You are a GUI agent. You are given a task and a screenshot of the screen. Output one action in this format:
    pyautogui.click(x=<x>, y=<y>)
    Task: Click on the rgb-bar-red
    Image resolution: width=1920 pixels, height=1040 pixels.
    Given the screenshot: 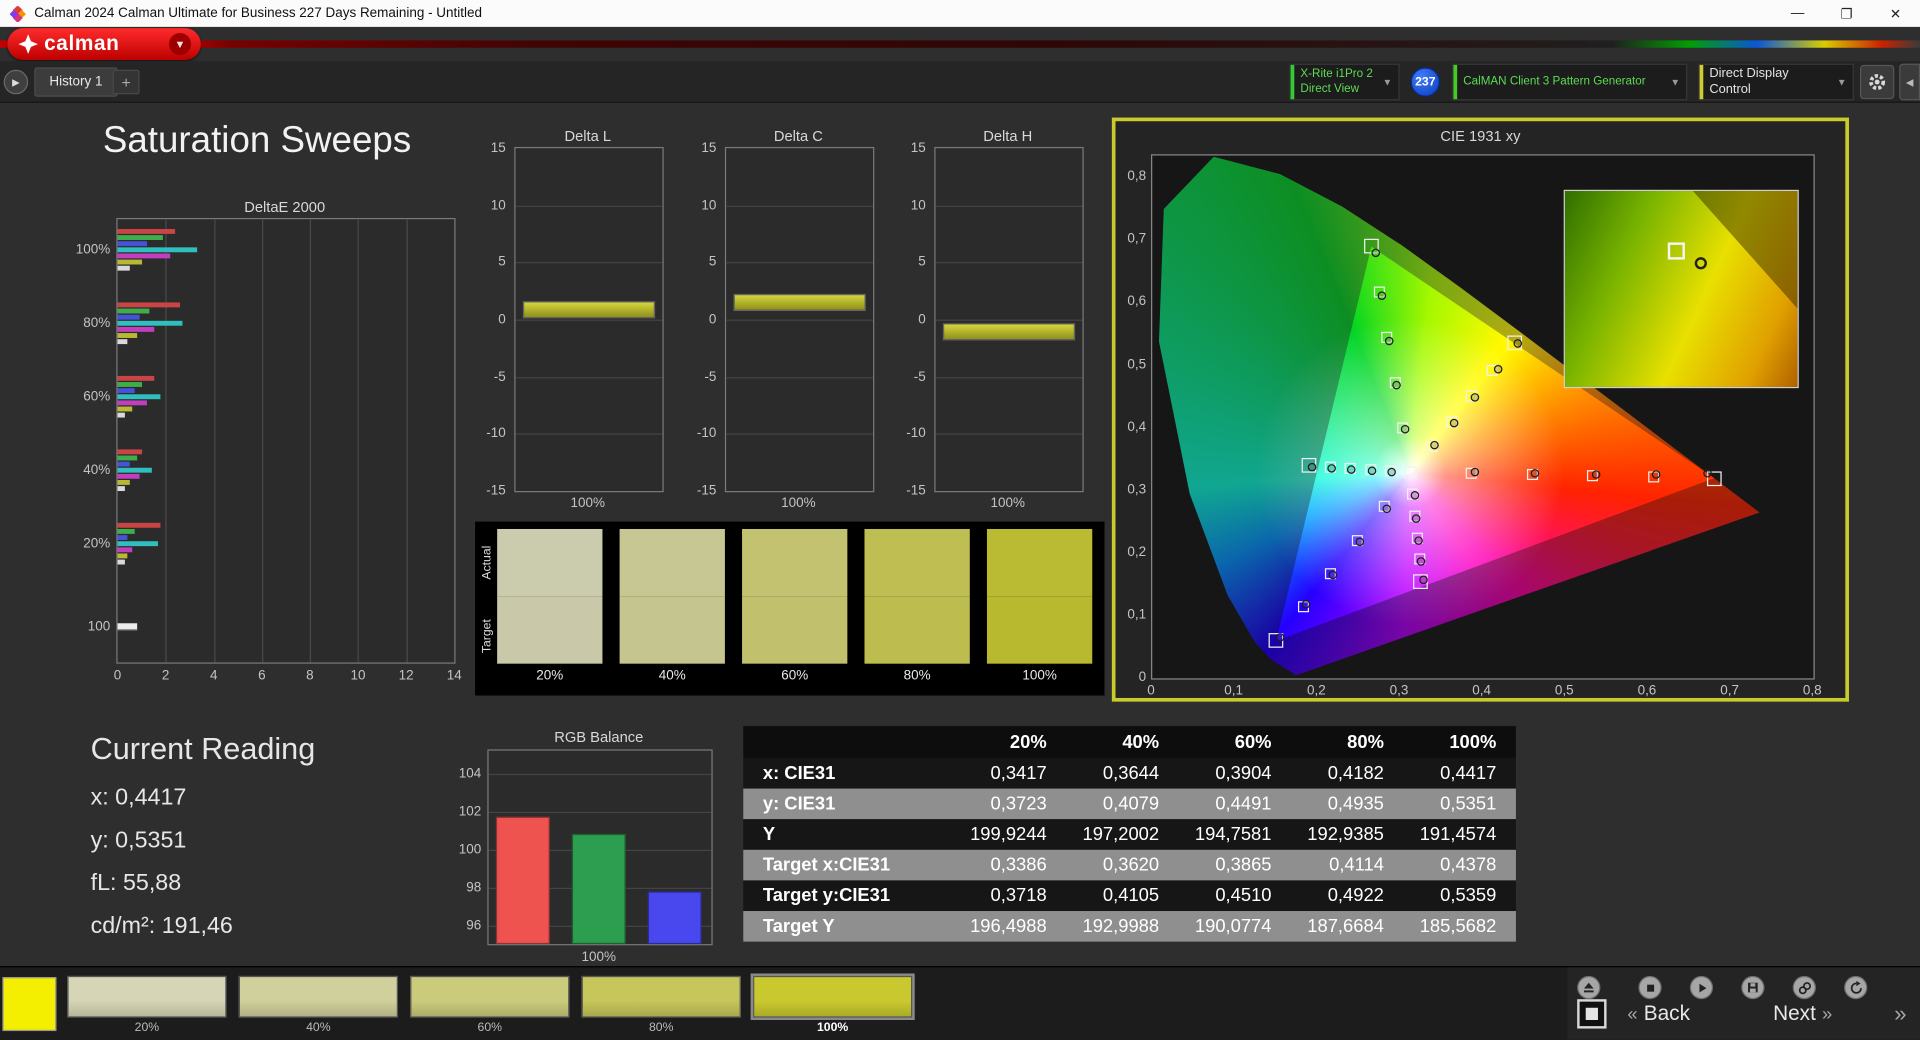 What is the action you would take?
    pyautogui.click(x=522, y=880)
    